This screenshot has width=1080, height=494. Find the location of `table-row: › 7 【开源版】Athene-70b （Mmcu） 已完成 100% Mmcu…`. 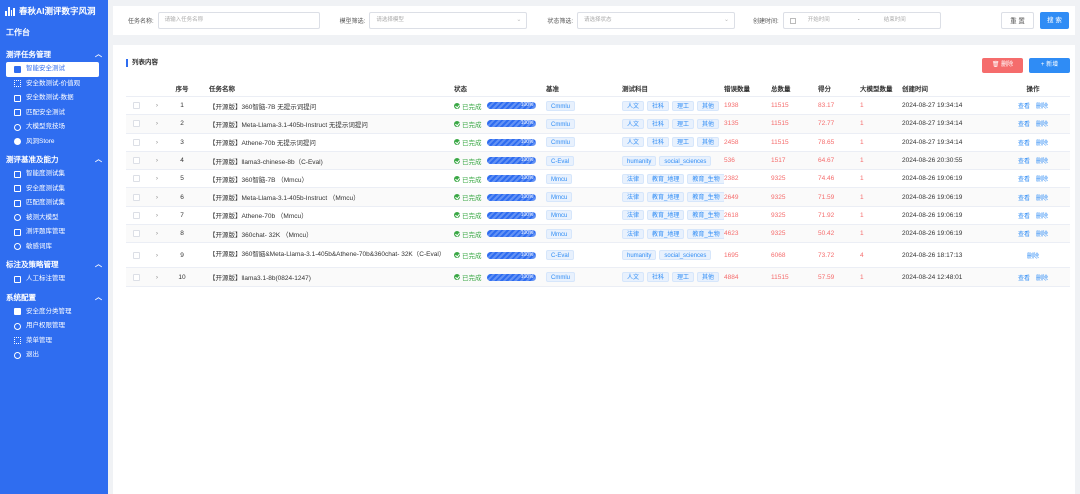

table-row: › 7 【开源版】Athene-70b （Mmcu） 已完成 100% Mmcu… is located at coordinates (598, 216).